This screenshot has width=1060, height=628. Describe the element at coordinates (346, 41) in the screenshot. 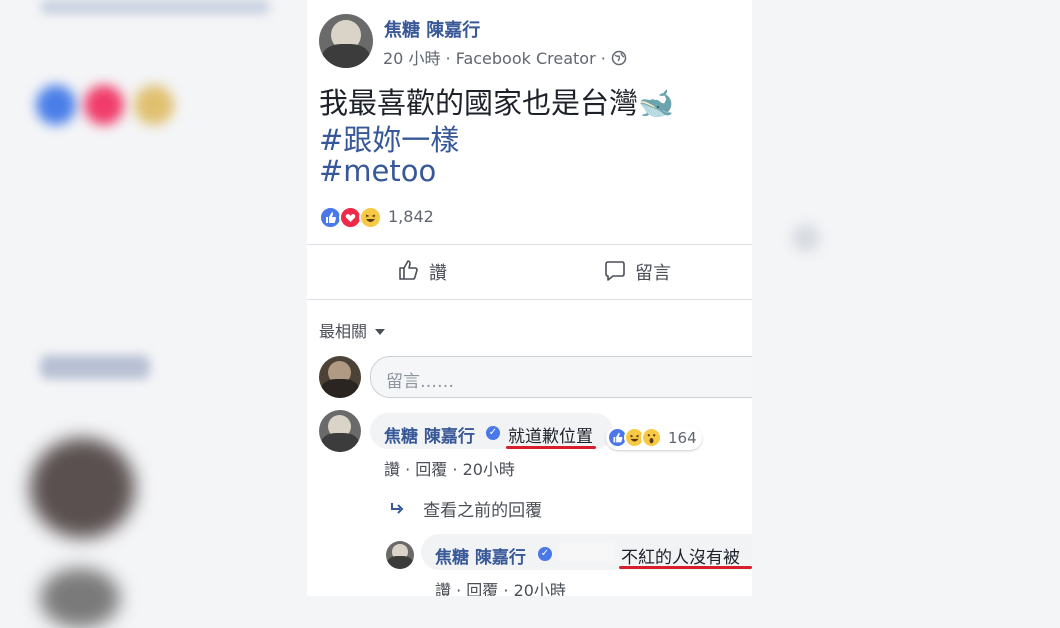

I see `author-avatar` at that location.